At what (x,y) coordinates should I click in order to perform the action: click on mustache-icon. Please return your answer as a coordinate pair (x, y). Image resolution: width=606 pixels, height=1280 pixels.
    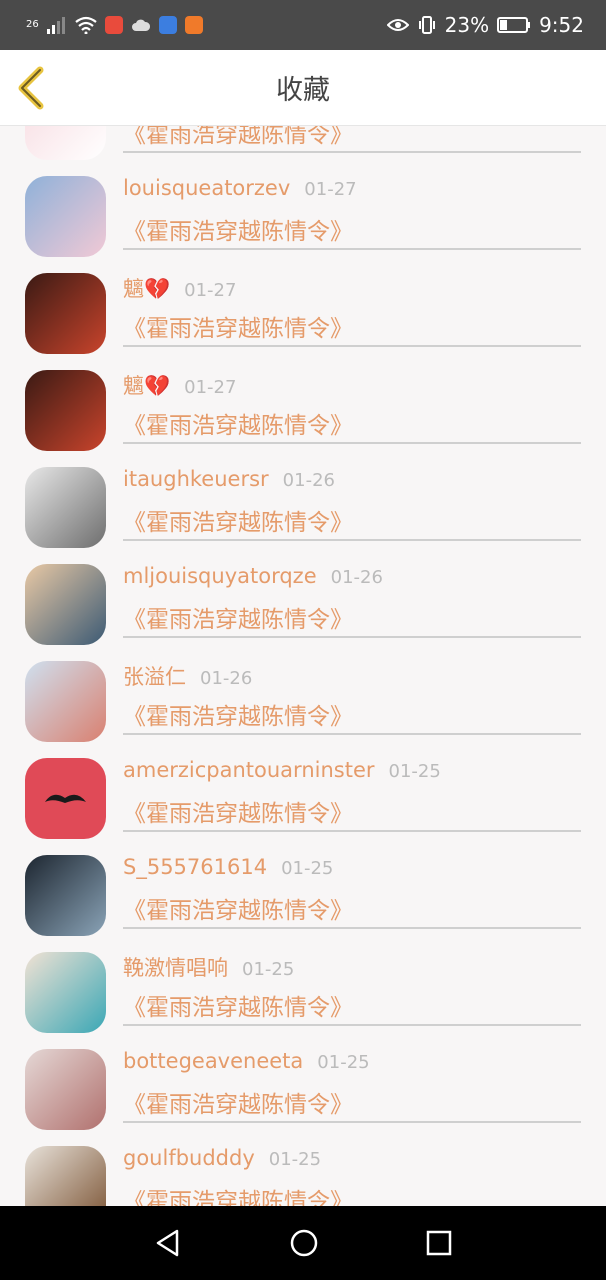
    Looking at the image, I should click on (65, 798).